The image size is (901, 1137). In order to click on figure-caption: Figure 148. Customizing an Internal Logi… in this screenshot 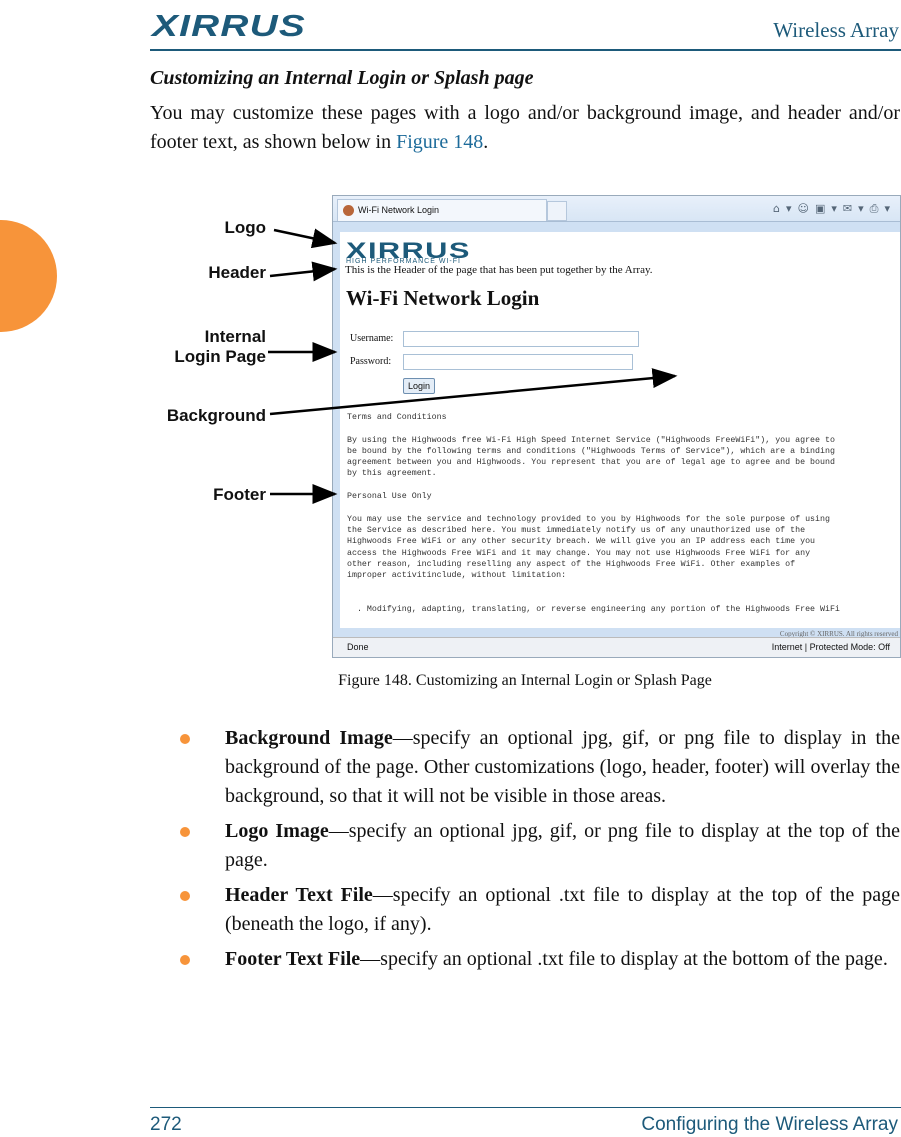, I will do `click(525, 680)`.